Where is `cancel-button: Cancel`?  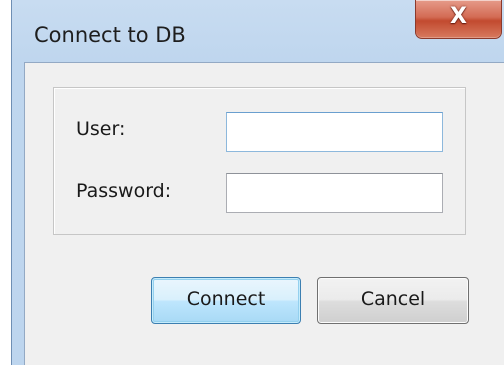
cancel-button: Cancel is located at coordinates (393, 300).